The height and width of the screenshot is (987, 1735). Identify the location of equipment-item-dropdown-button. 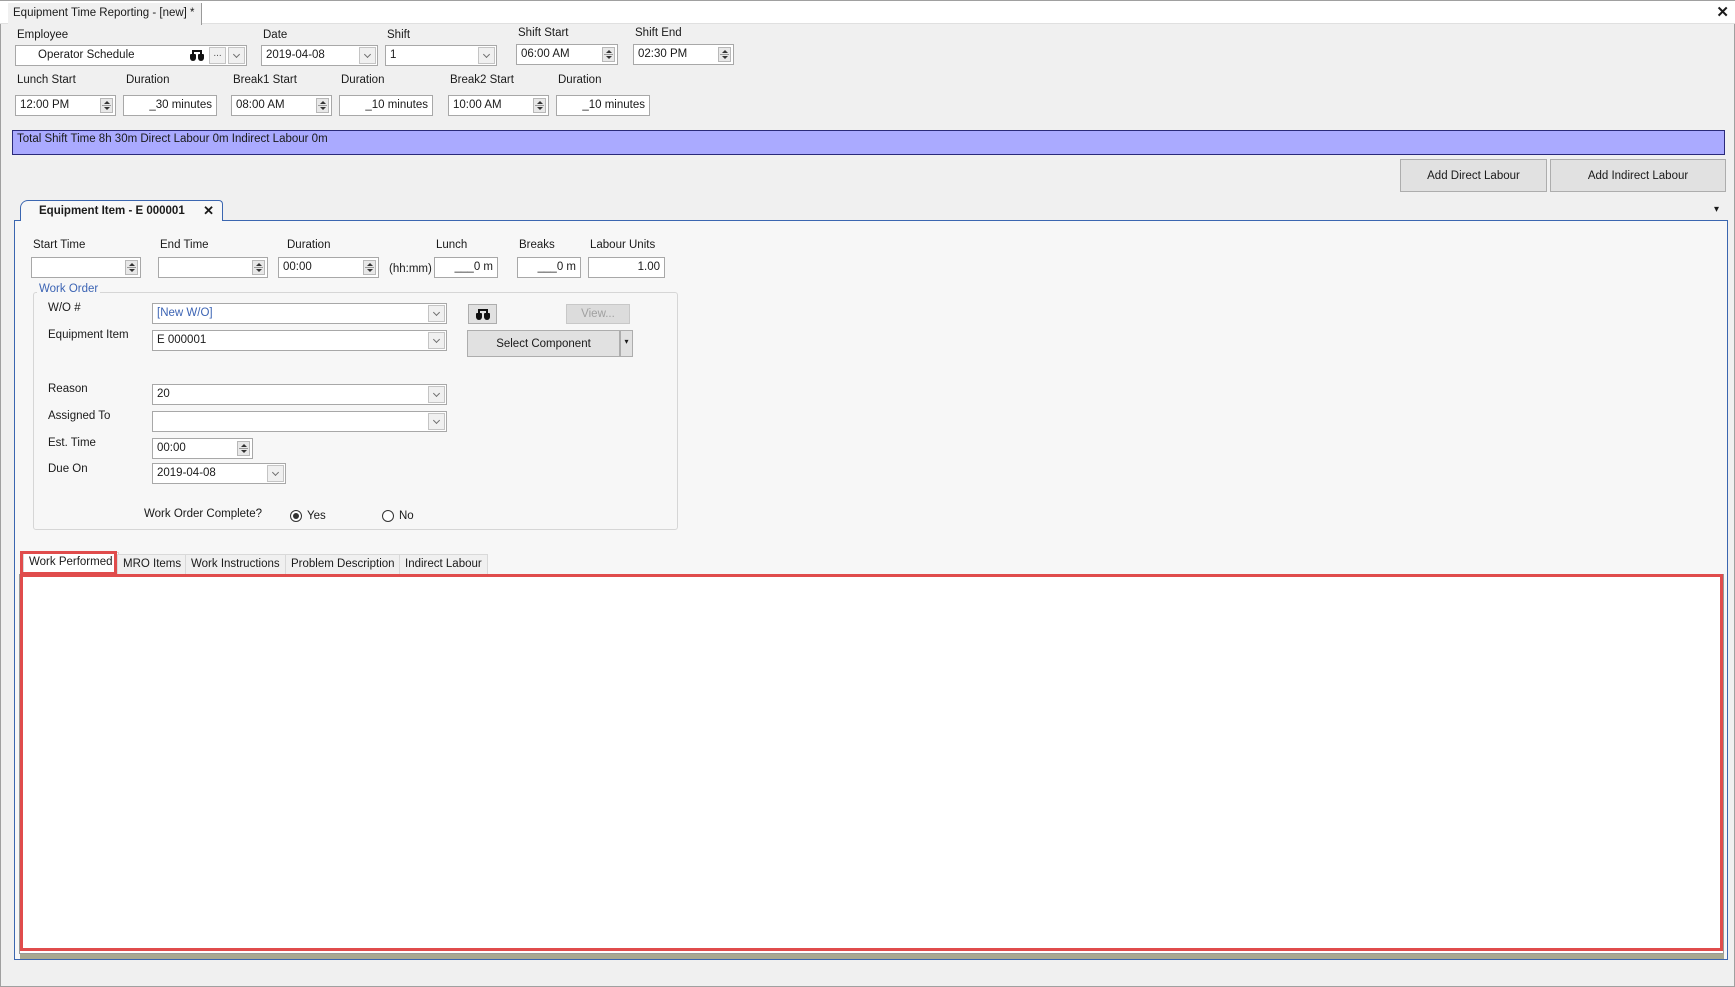
(436, 340).